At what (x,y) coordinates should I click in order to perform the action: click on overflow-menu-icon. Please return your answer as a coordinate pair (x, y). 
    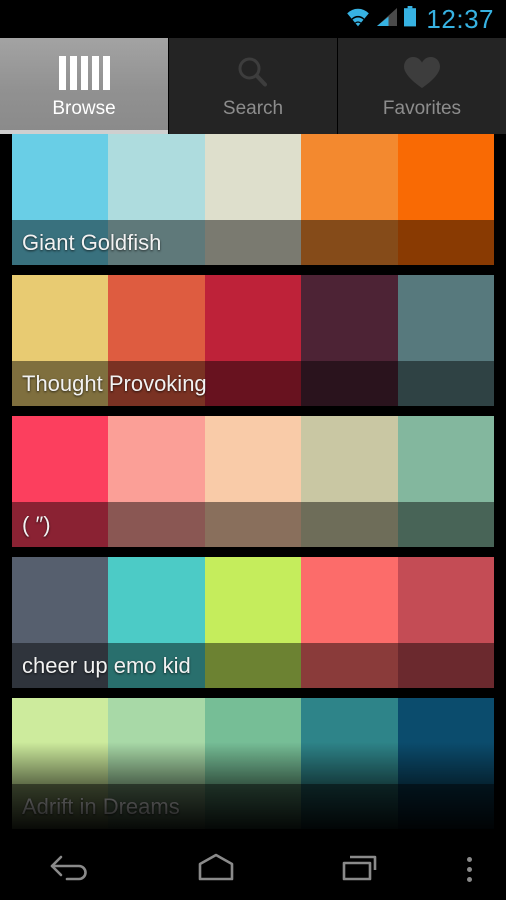
    Looking at the image, I should click on (469, 869).